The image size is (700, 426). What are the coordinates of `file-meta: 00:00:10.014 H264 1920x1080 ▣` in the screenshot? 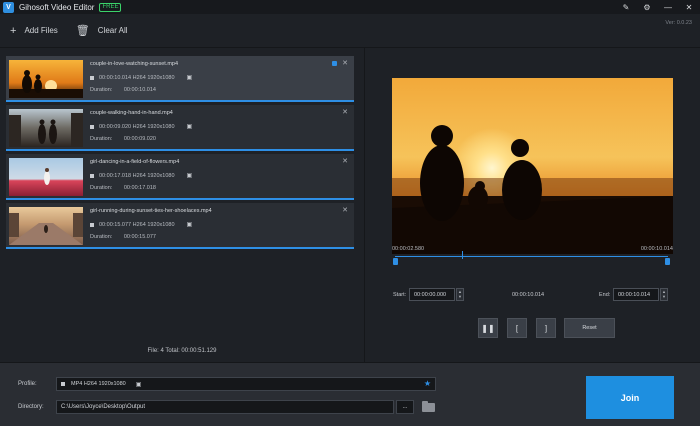 It's located at (141, 77).